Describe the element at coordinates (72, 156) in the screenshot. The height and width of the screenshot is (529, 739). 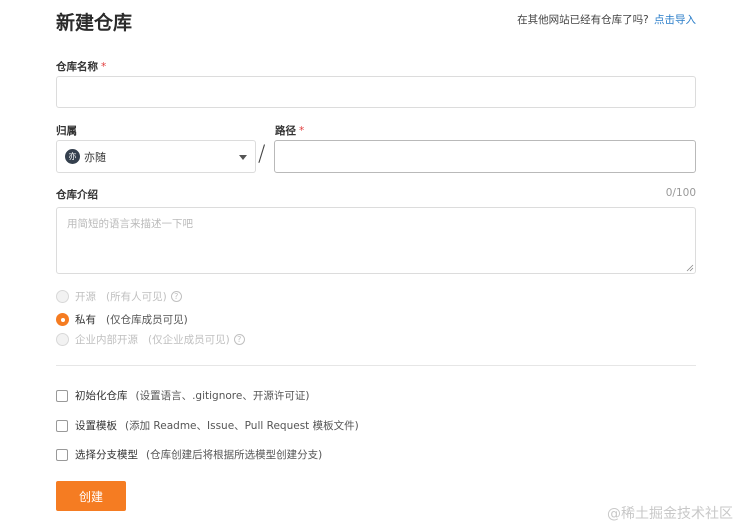
I see `avatar: 亦` at that location.